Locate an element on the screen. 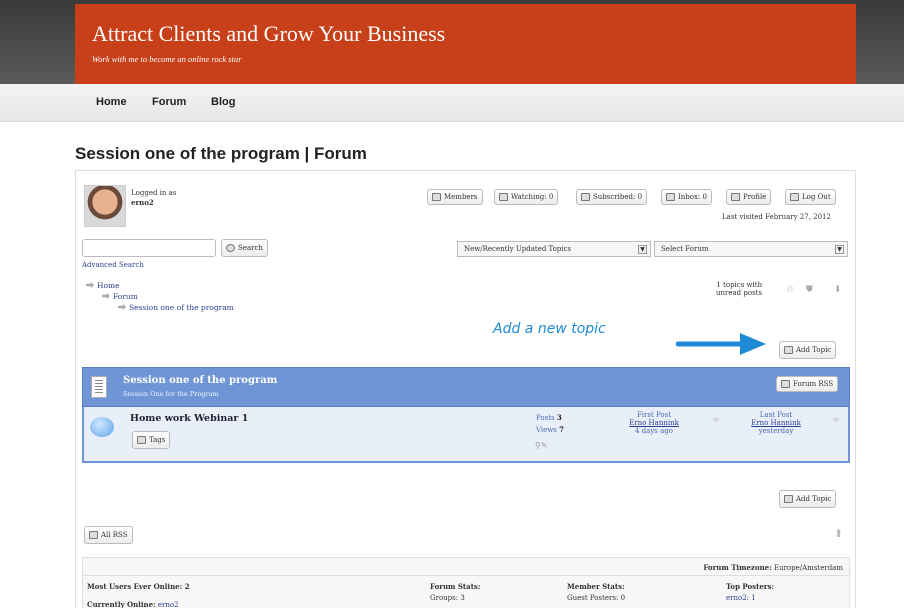  forum-select: Select Forum ▼ is located at coordinates (751, 249).